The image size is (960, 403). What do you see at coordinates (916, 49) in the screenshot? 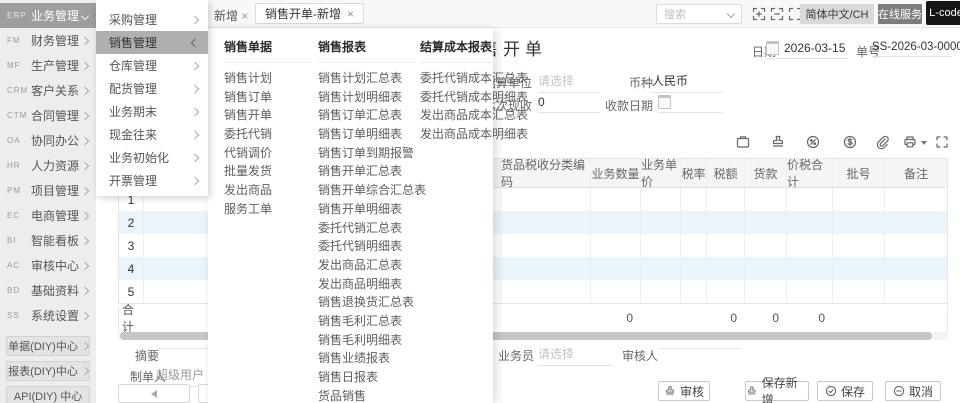
I see `doc-no-field: SS-2026-03-00001` at bounding box center [916, 49].